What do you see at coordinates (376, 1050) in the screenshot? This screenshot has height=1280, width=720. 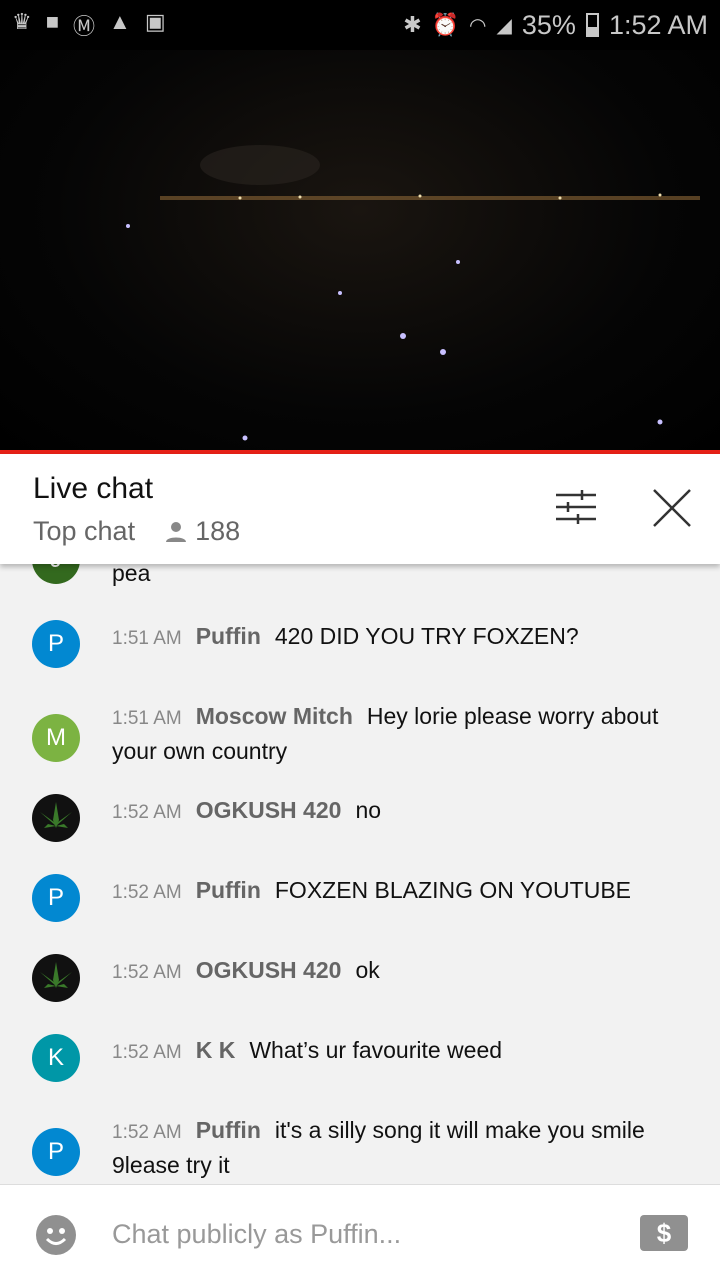 I see `message-text: What’s ur favourite weed` at bounding box center [376, 1050].